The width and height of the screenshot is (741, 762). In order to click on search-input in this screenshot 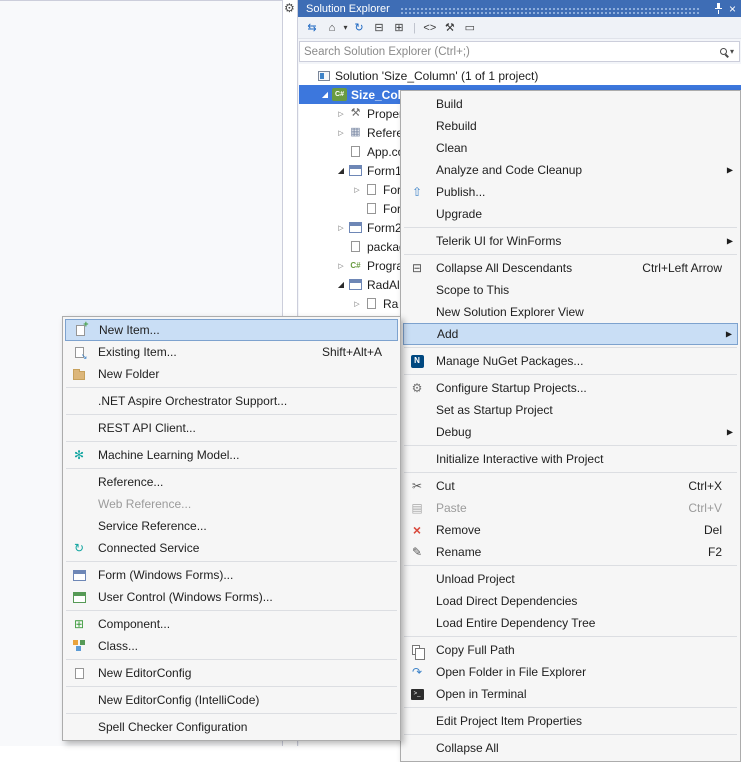, I will do `click(509, 51)`.